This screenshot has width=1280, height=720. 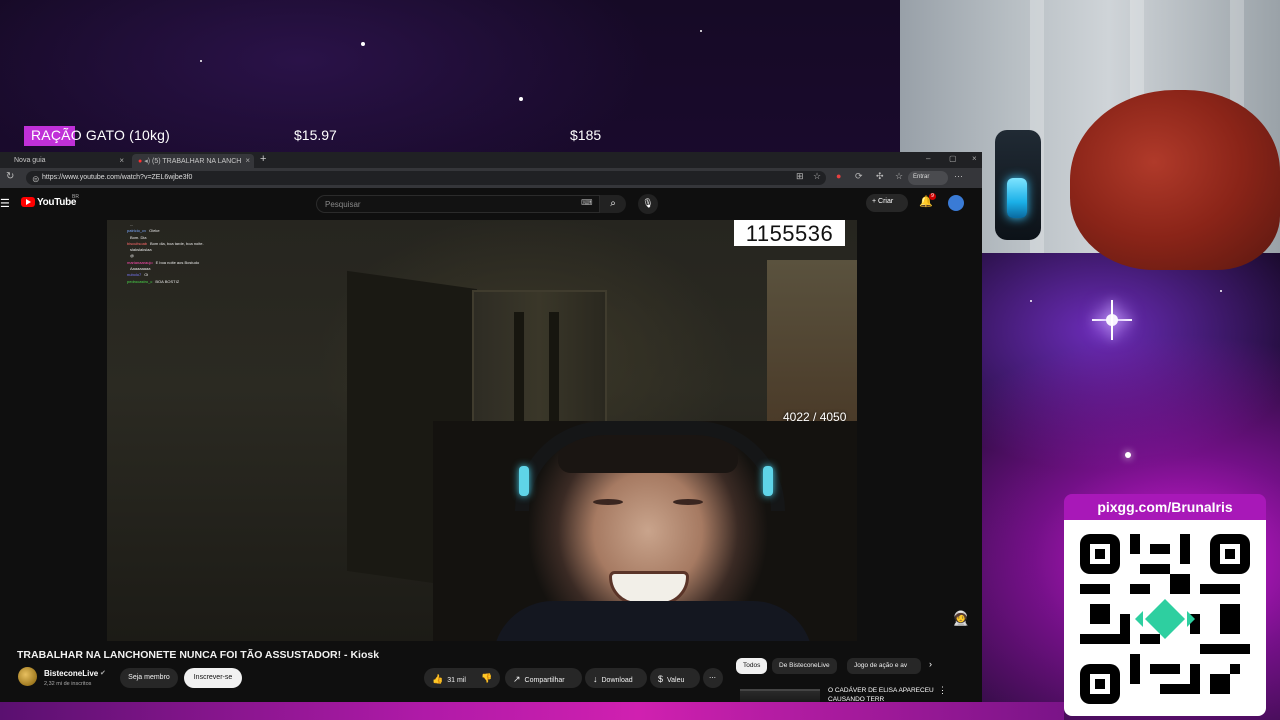 What do you see at coordinates (140, 281) in the screenshot?
I see `chat-username: pedrocastro_c` at bounding box center [140, 281].